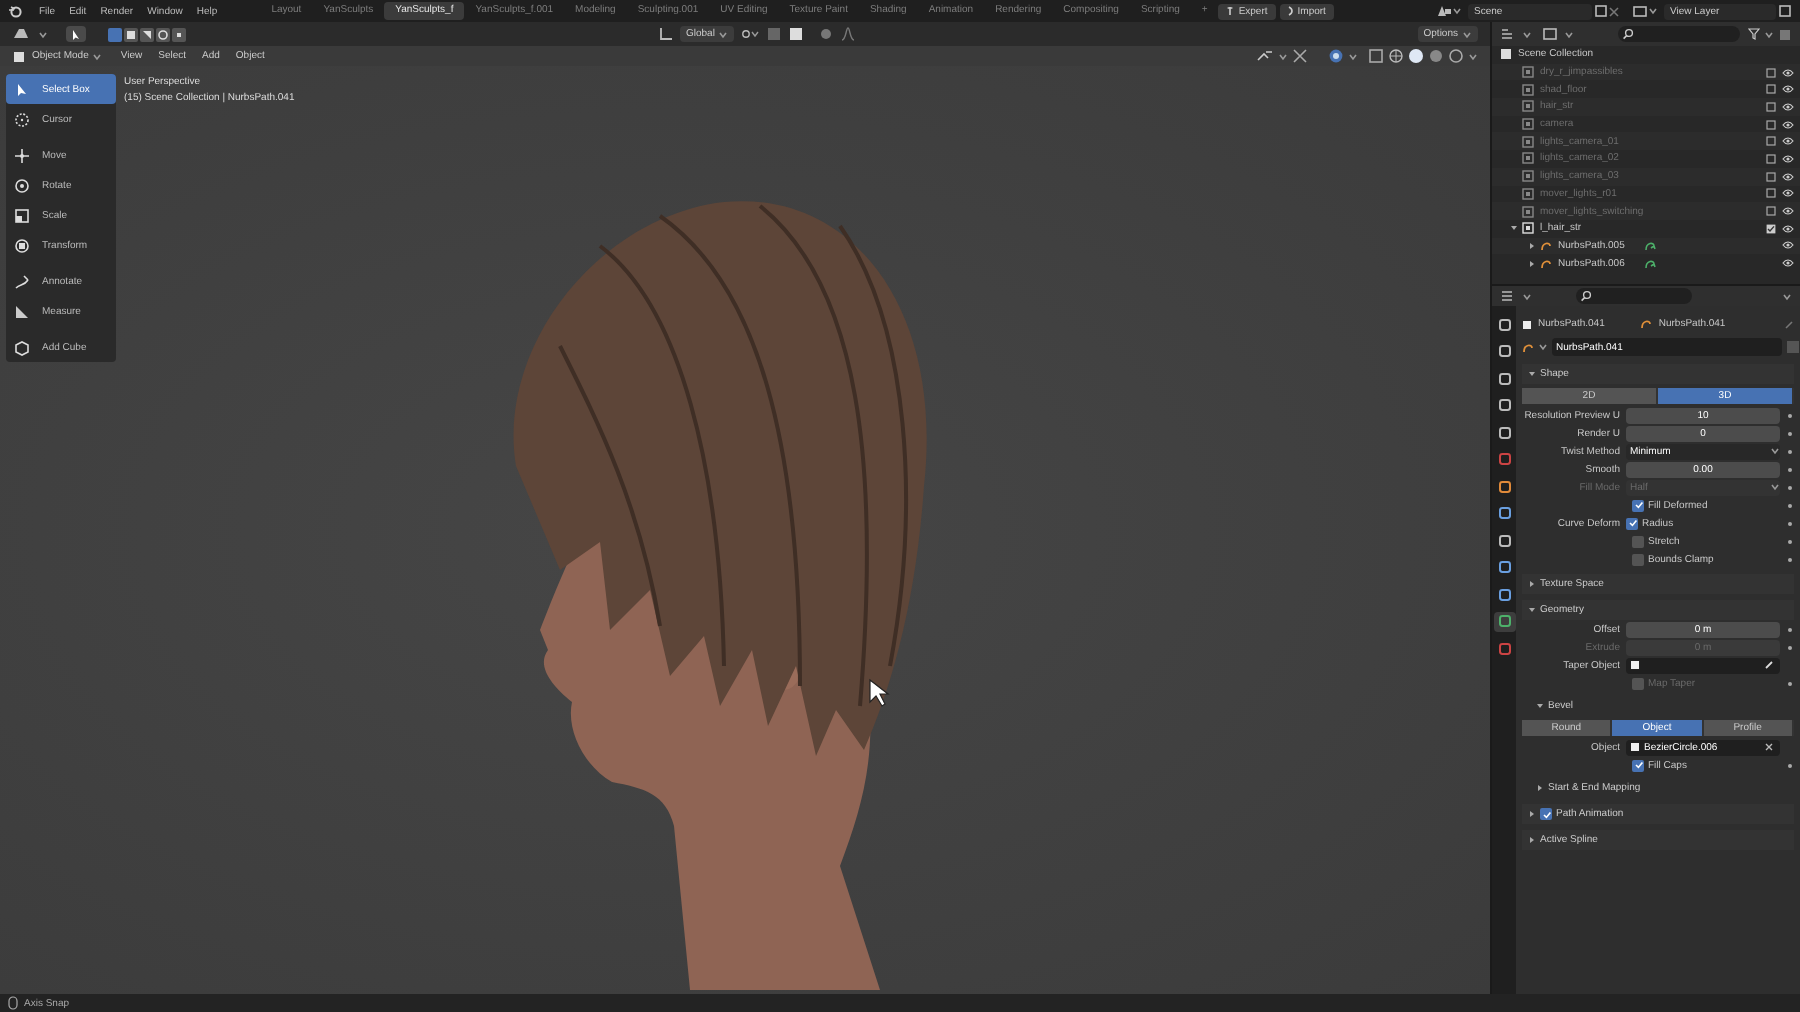 This screenshot has height=1012, width=1800. Describe the element at coordinates (1785, 34) in the screenshot. I see `new-collection-icon` at that location.